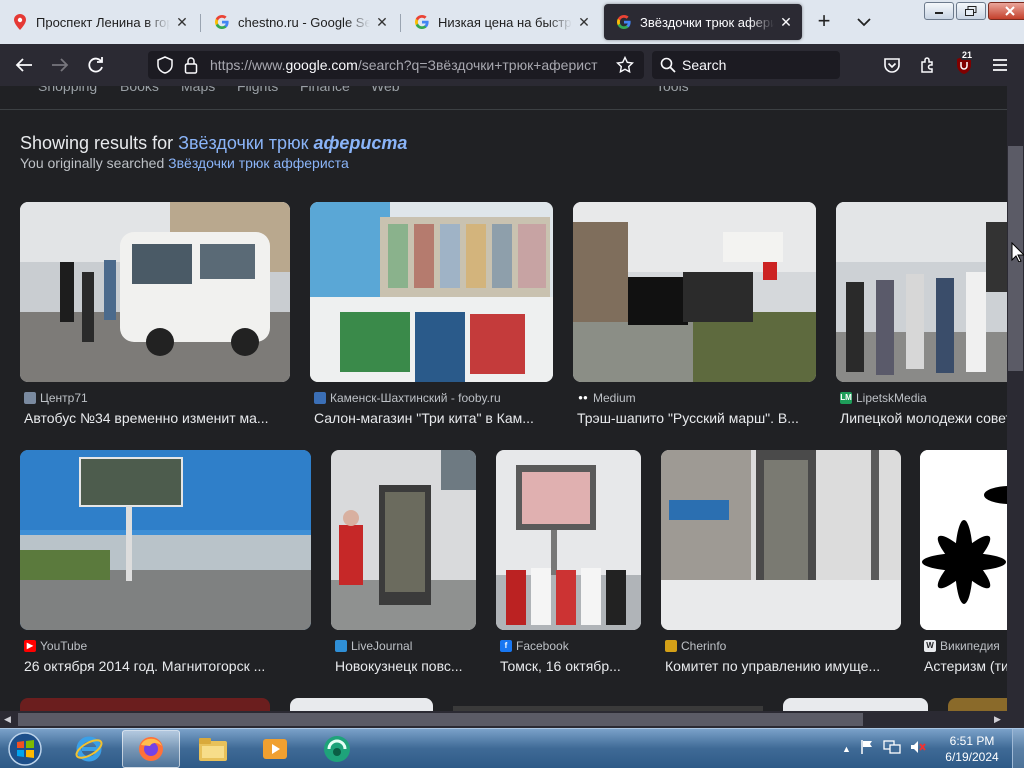  What do you see at coordinates (165, 67) in the screenshot?
I see `tracking-shield-icon` at bounding box center [165, 67].